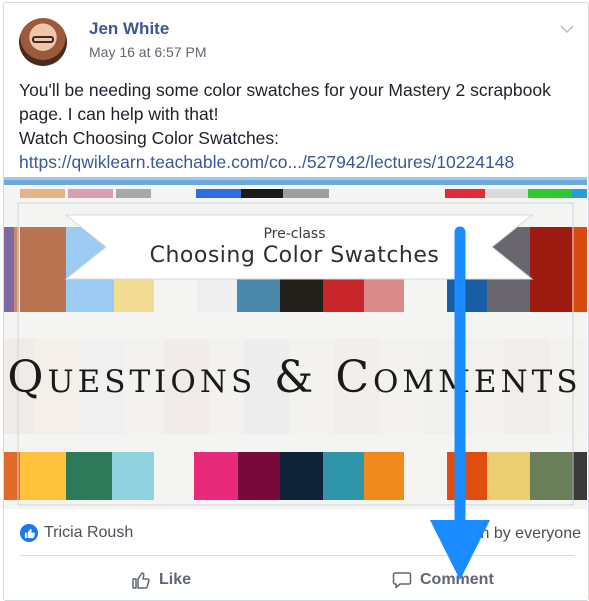  Describe the element at coordinates (141, 580) in the screenshot. I see `thumbs-up-icon` at that location.